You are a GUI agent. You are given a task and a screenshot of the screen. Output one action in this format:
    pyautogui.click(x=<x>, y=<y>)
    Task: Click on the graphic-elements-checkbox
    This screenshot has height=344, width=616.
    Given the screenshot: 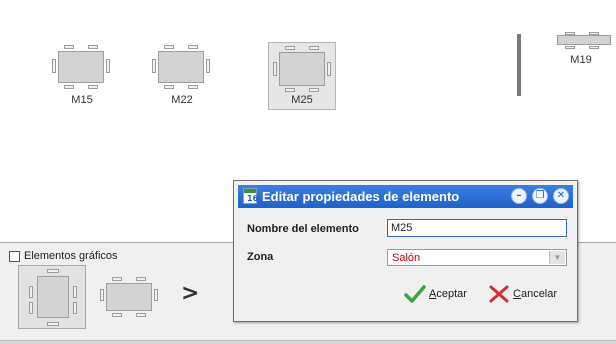 What is the action you would take?
    pyautogui.click(x=14, y=256)
    